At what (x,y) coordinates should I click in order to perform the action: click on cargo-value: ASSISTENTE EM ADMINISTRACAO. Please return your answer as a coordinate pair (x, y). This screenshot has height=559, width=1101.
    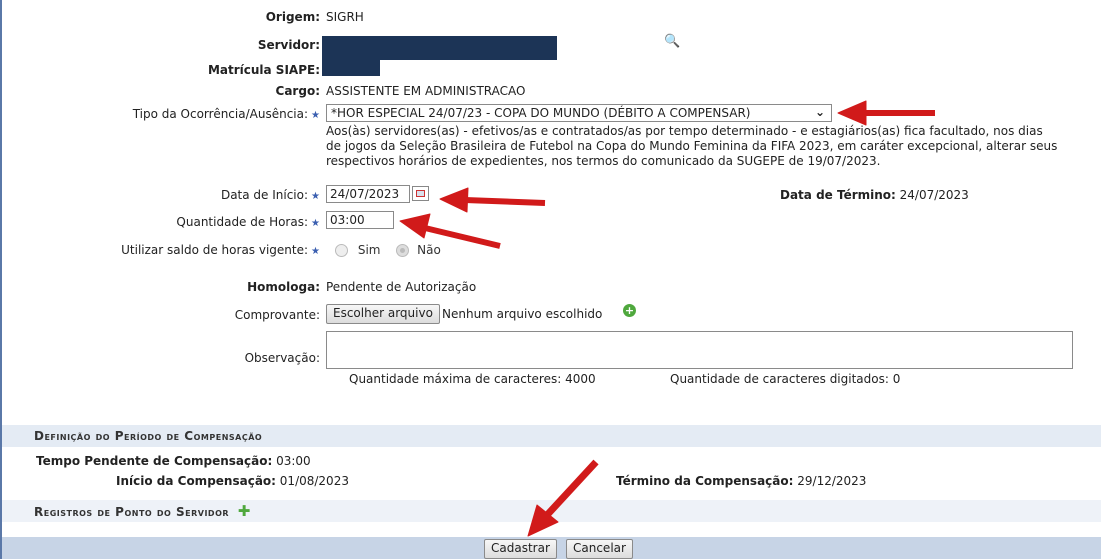
    Looking at the image, I should click on (426, 91).